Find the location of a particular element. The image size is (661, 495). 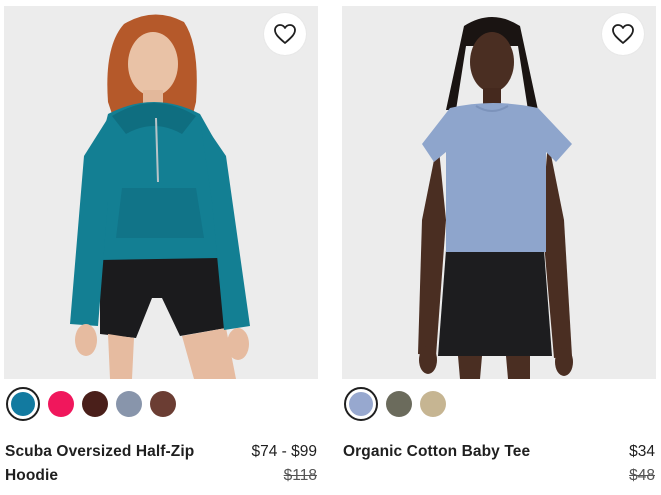

color-swatch-khaki is located at coordinates (433, 404).